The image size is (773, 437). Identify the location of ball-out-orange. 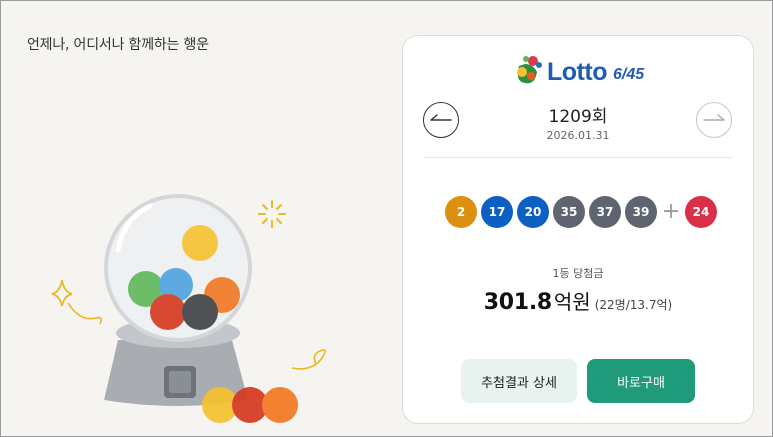
(280, 405).